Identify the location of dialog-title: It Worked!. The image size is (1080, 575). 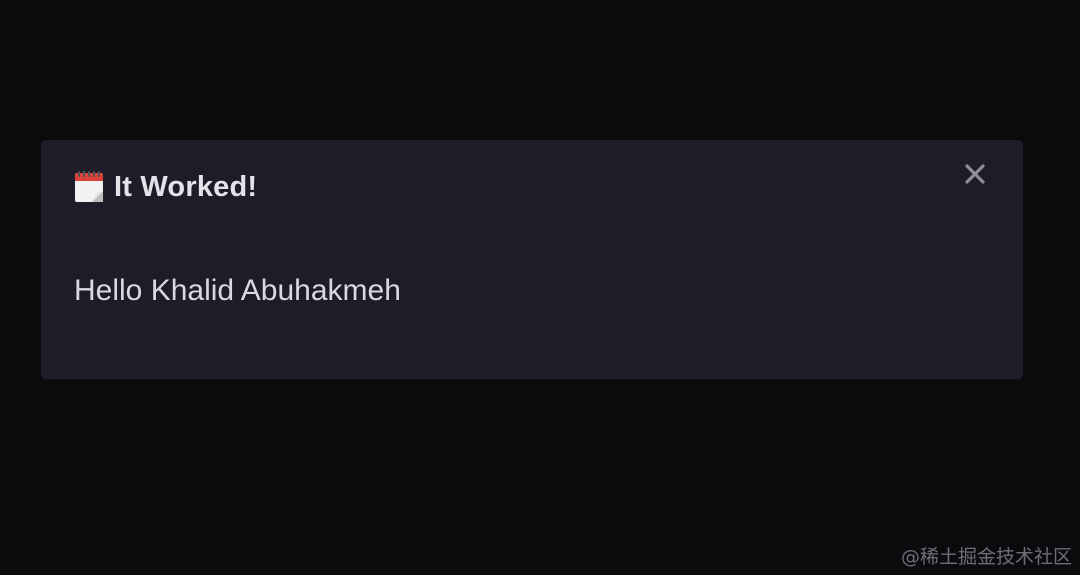
(186, 187).